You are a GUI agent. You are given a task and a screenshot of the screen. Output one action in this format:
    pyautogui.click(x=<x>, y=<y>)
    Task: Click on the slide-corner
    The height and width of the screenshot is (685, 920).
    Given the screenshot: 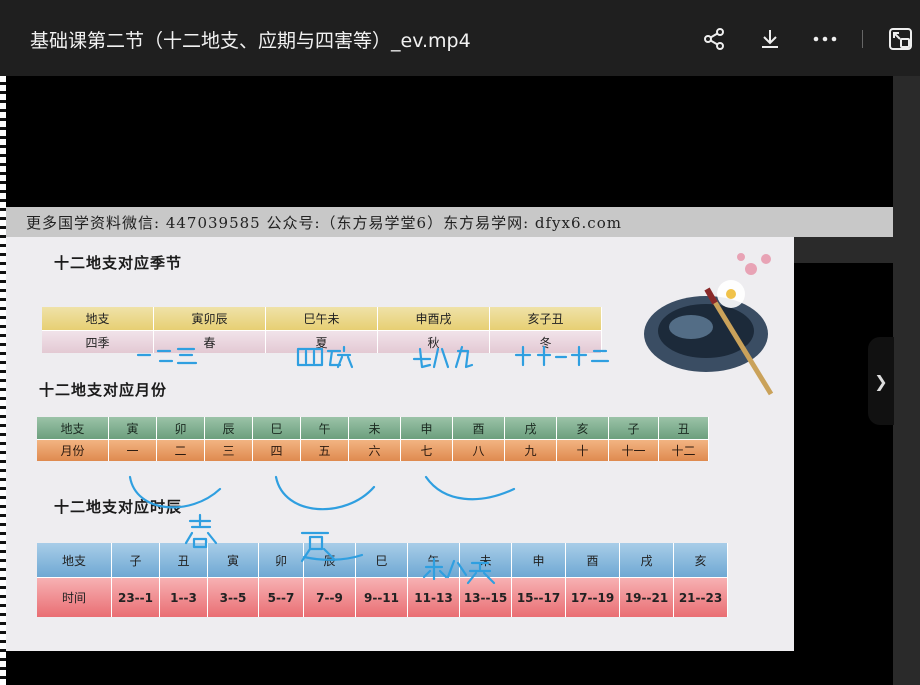 What is the action you would take?
    pyautogui.click(x=843, y=250)
    